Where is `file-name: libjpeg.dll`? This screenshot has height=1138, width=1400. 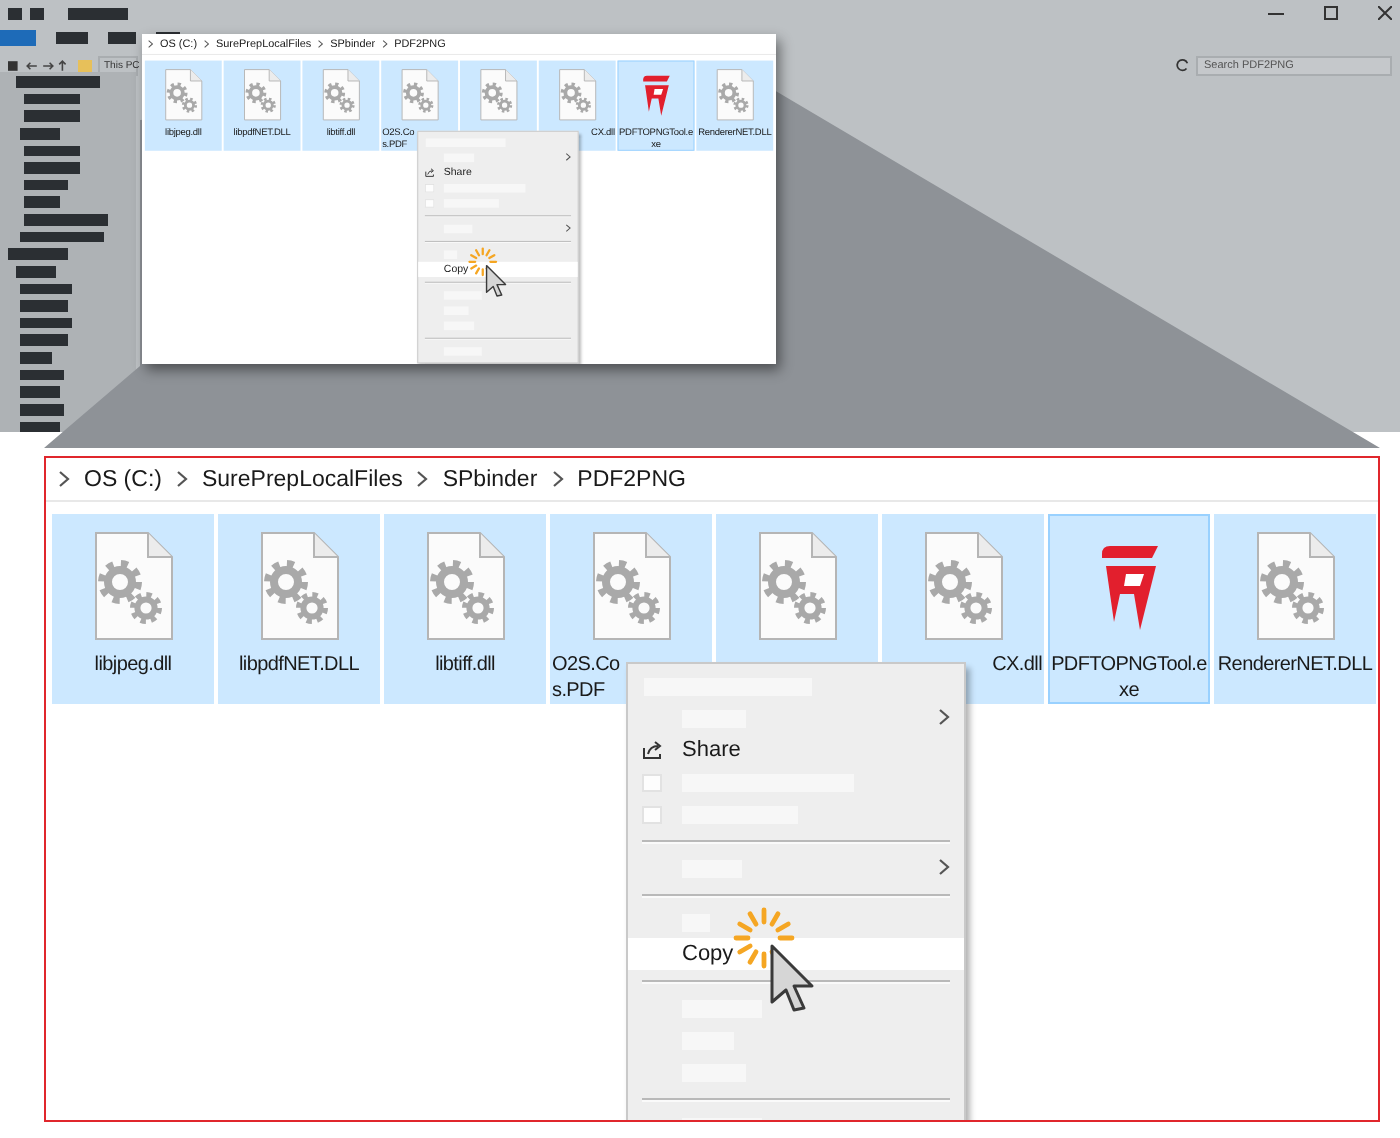
file-name: libjpeg.dll is located at coordinates (133, 665).